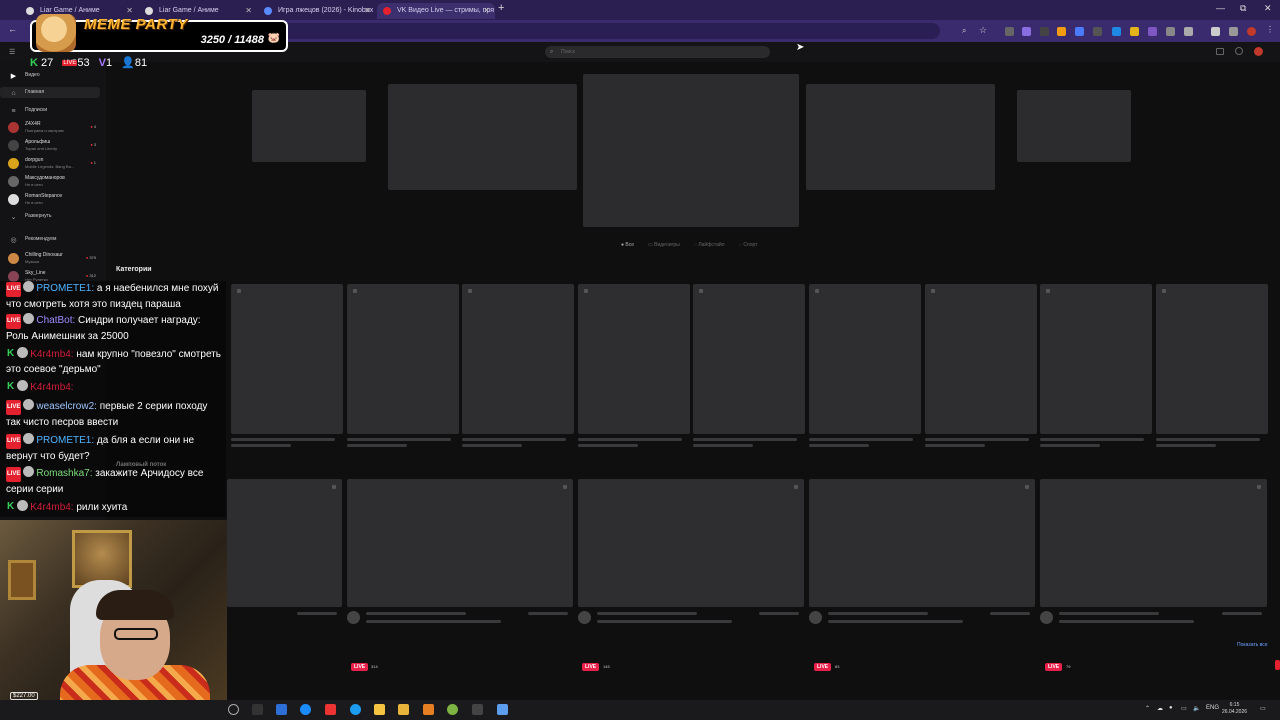 This screenshot has width=1280, height=720. Describe the element at coordinates (12, 29) in the screenshot. I see `back-arrow-icon: ←` at that location.